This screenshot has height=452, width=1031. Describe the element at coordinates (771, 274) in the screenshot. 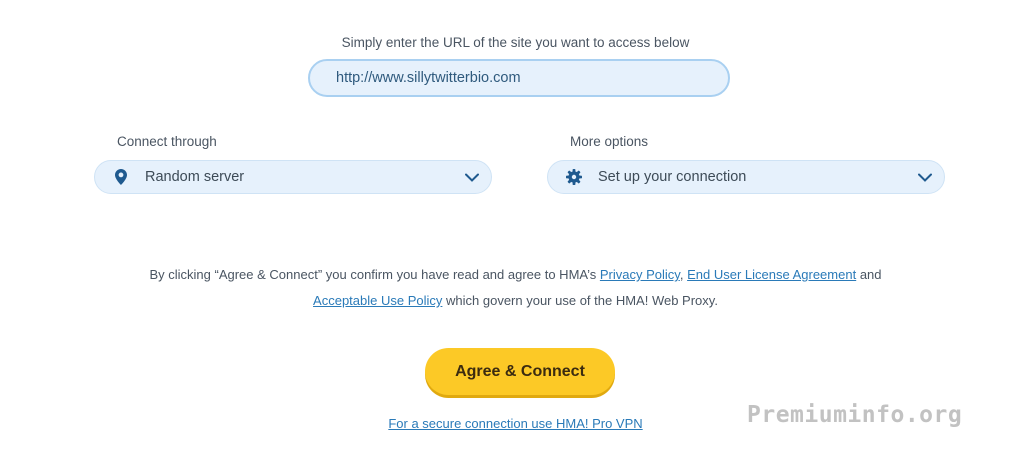

I see `eula-link: End User License Agreement` at that location.